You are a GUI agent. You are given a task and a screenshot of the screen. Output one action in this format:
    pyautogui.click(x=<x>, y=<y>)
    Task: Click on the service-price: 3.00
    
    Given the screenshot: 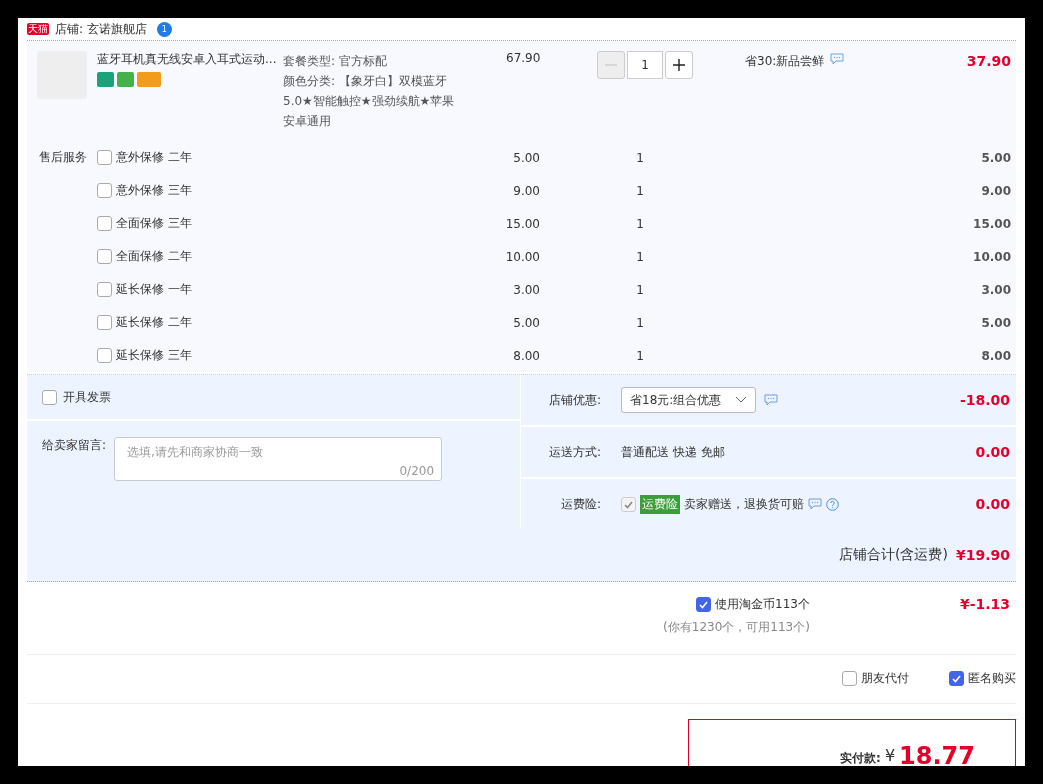 What is the action you would take?
    pyautogui.click(x=526, y=289)
    